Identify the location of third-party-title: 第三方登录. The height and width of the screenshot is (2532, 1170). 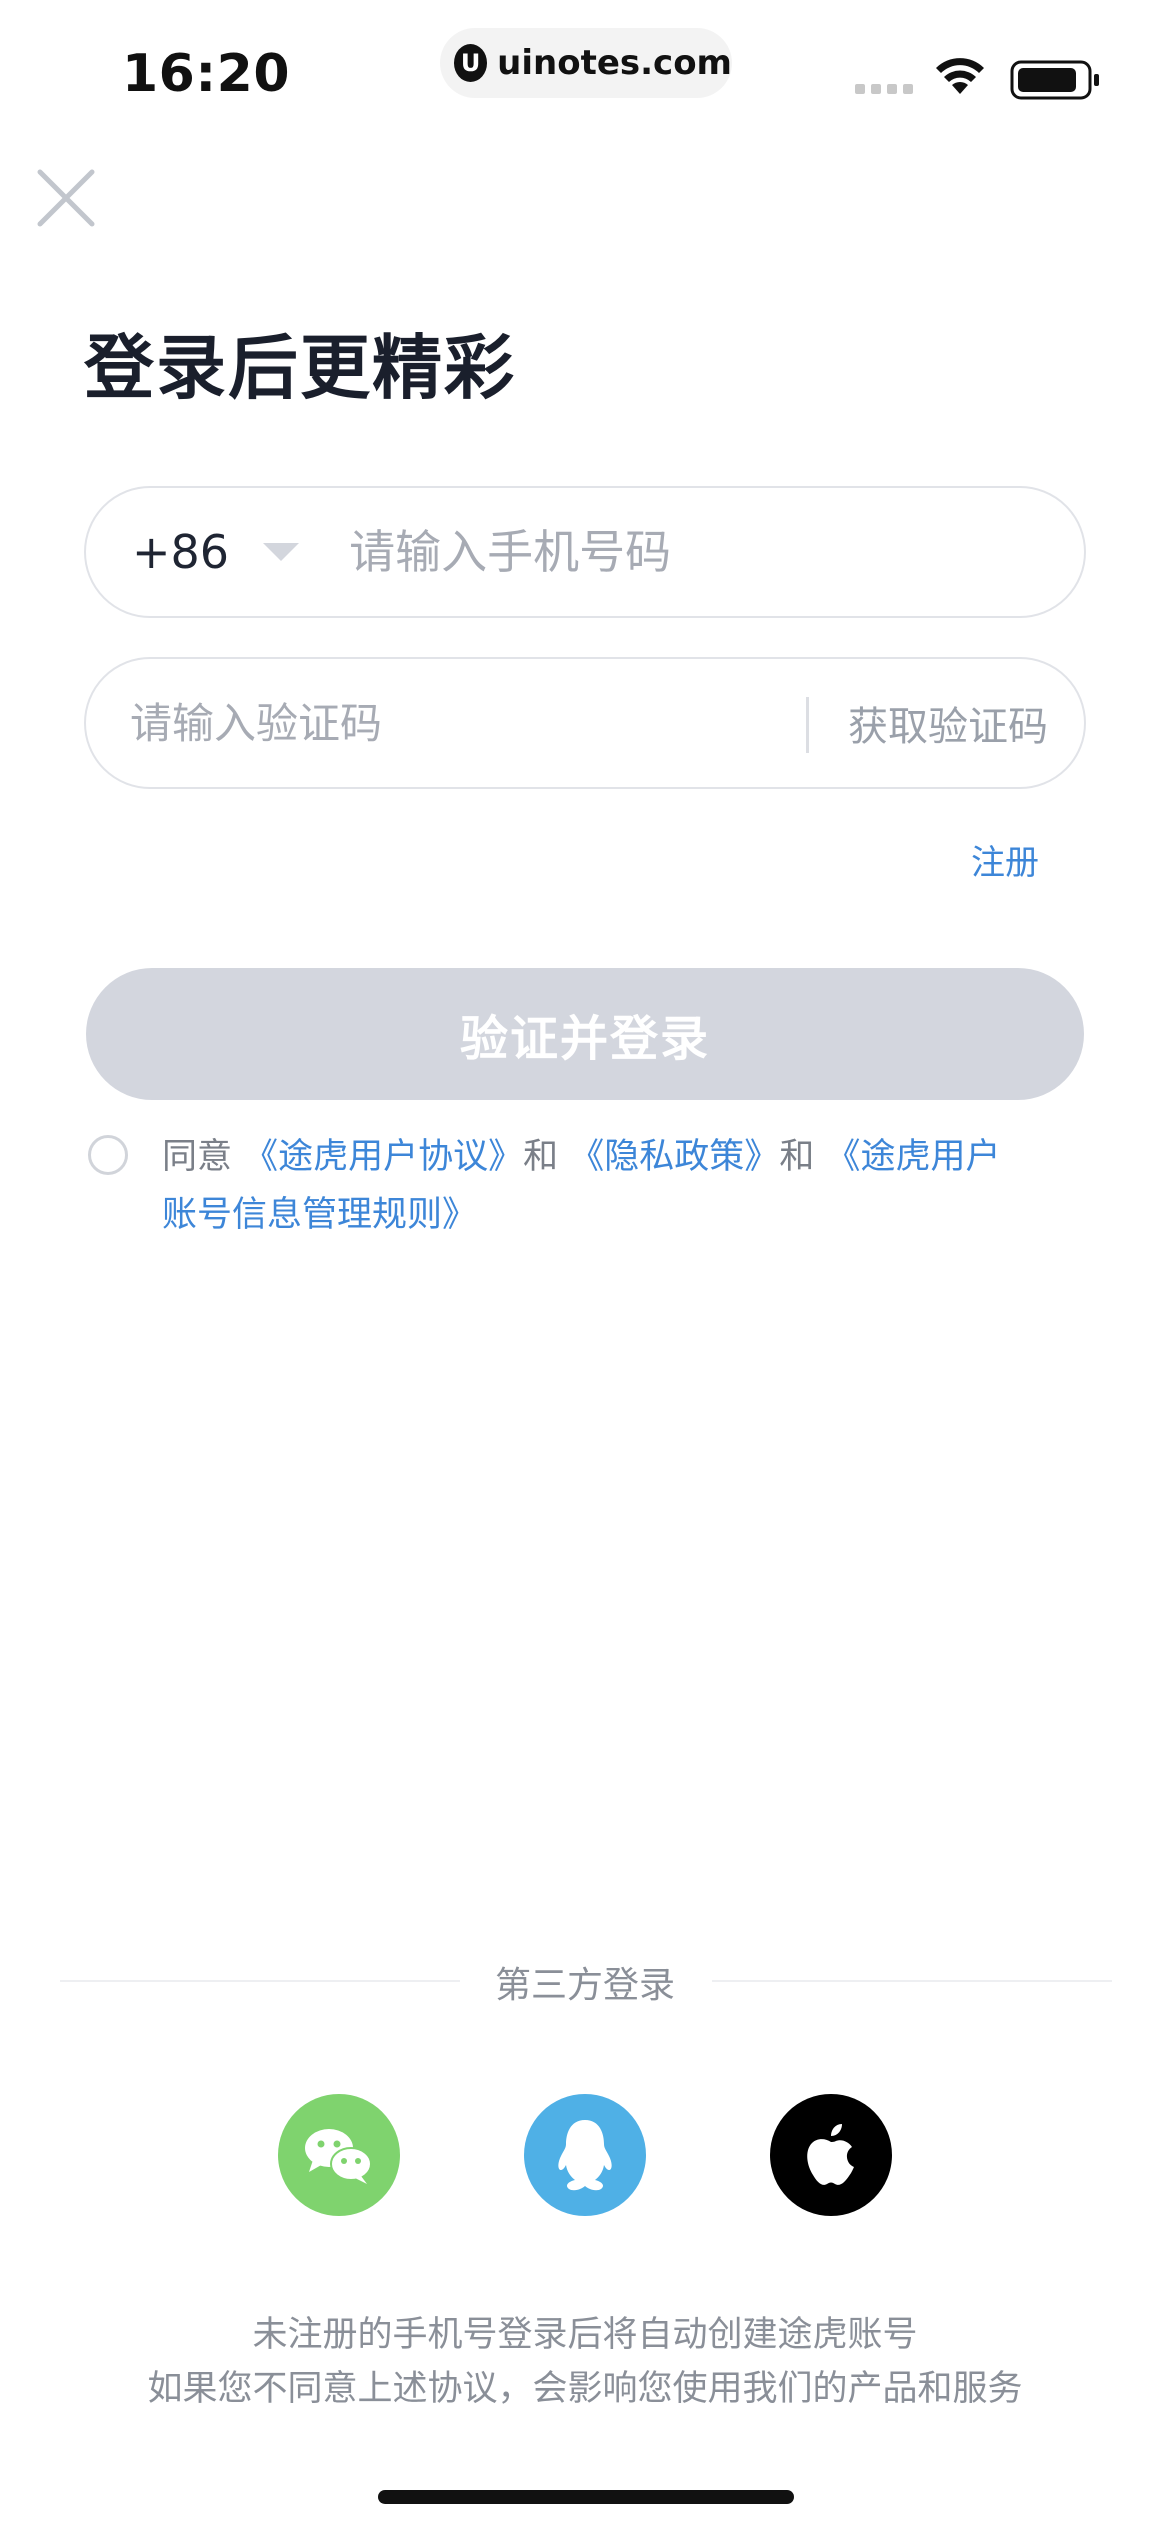
(584, 1985).